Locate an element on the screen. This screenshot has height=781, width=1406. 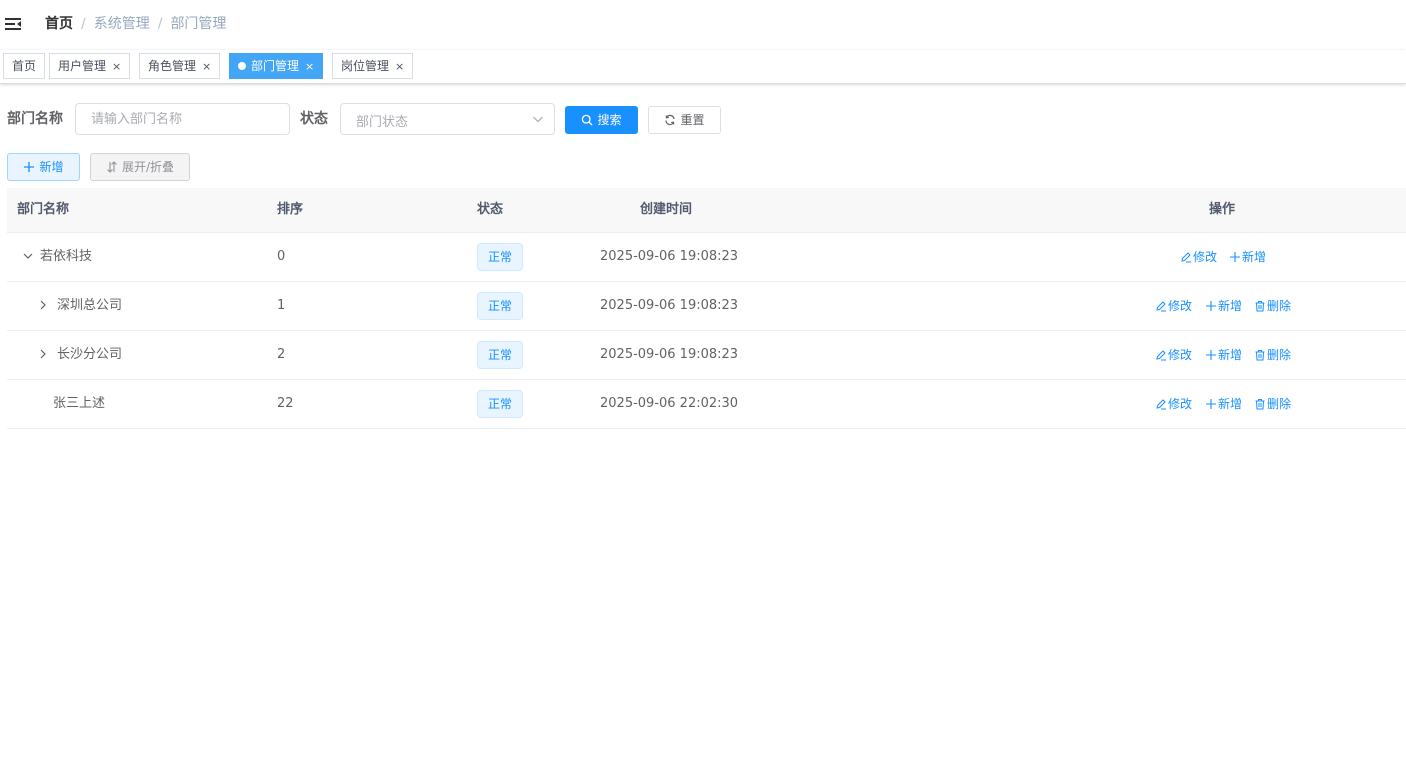
dept-name-input is located at coordinates (182, 119).